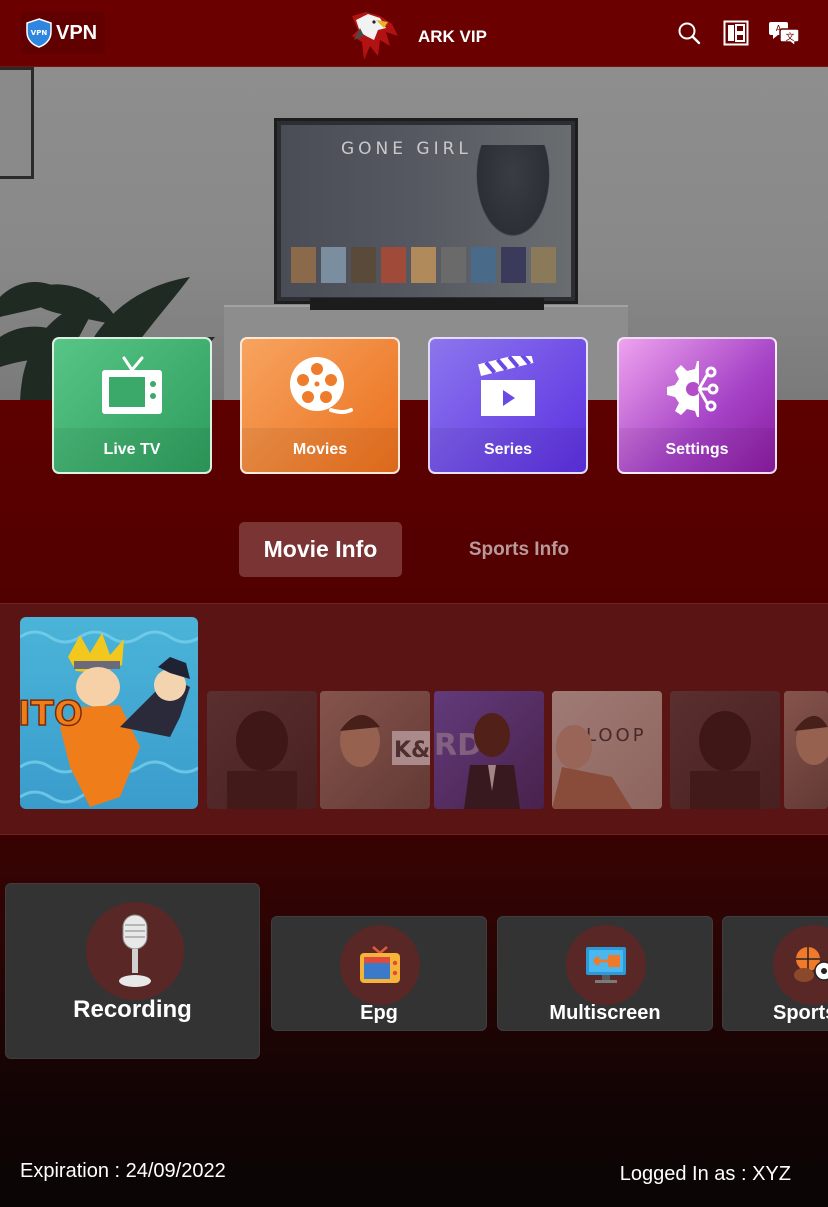 The image size is (828, 1207). I want to click on vpn-button: VPN VPN, so click(63, 33).